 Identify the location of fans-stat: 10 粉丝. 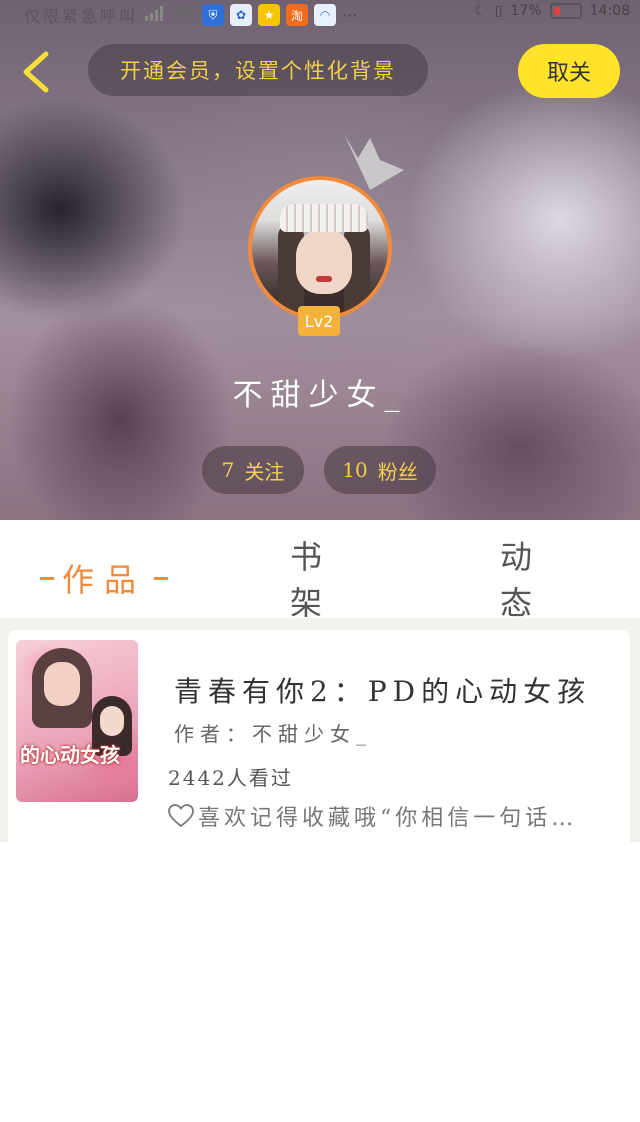
(380, 470).